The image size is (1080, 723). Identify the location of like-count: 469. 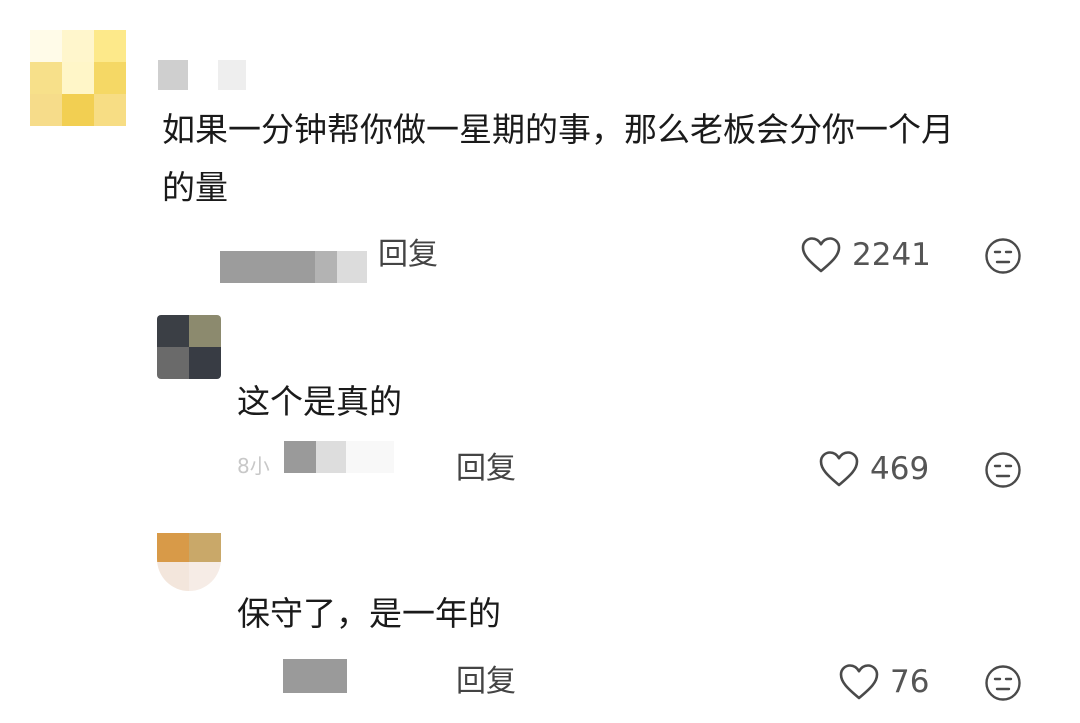
(900, 469).